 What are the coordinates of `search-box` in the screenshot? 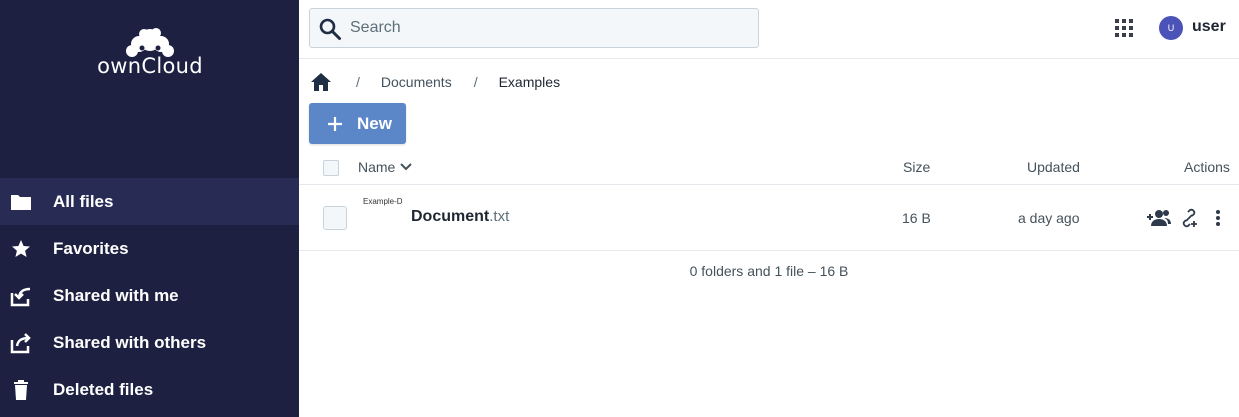 It's located at (534, 28).